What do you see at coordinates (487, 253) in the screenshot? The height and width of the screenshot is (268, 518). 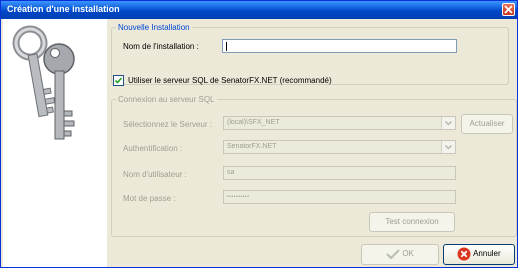 I see `cancel-label: Annuler` at bounding box center [487, 253].